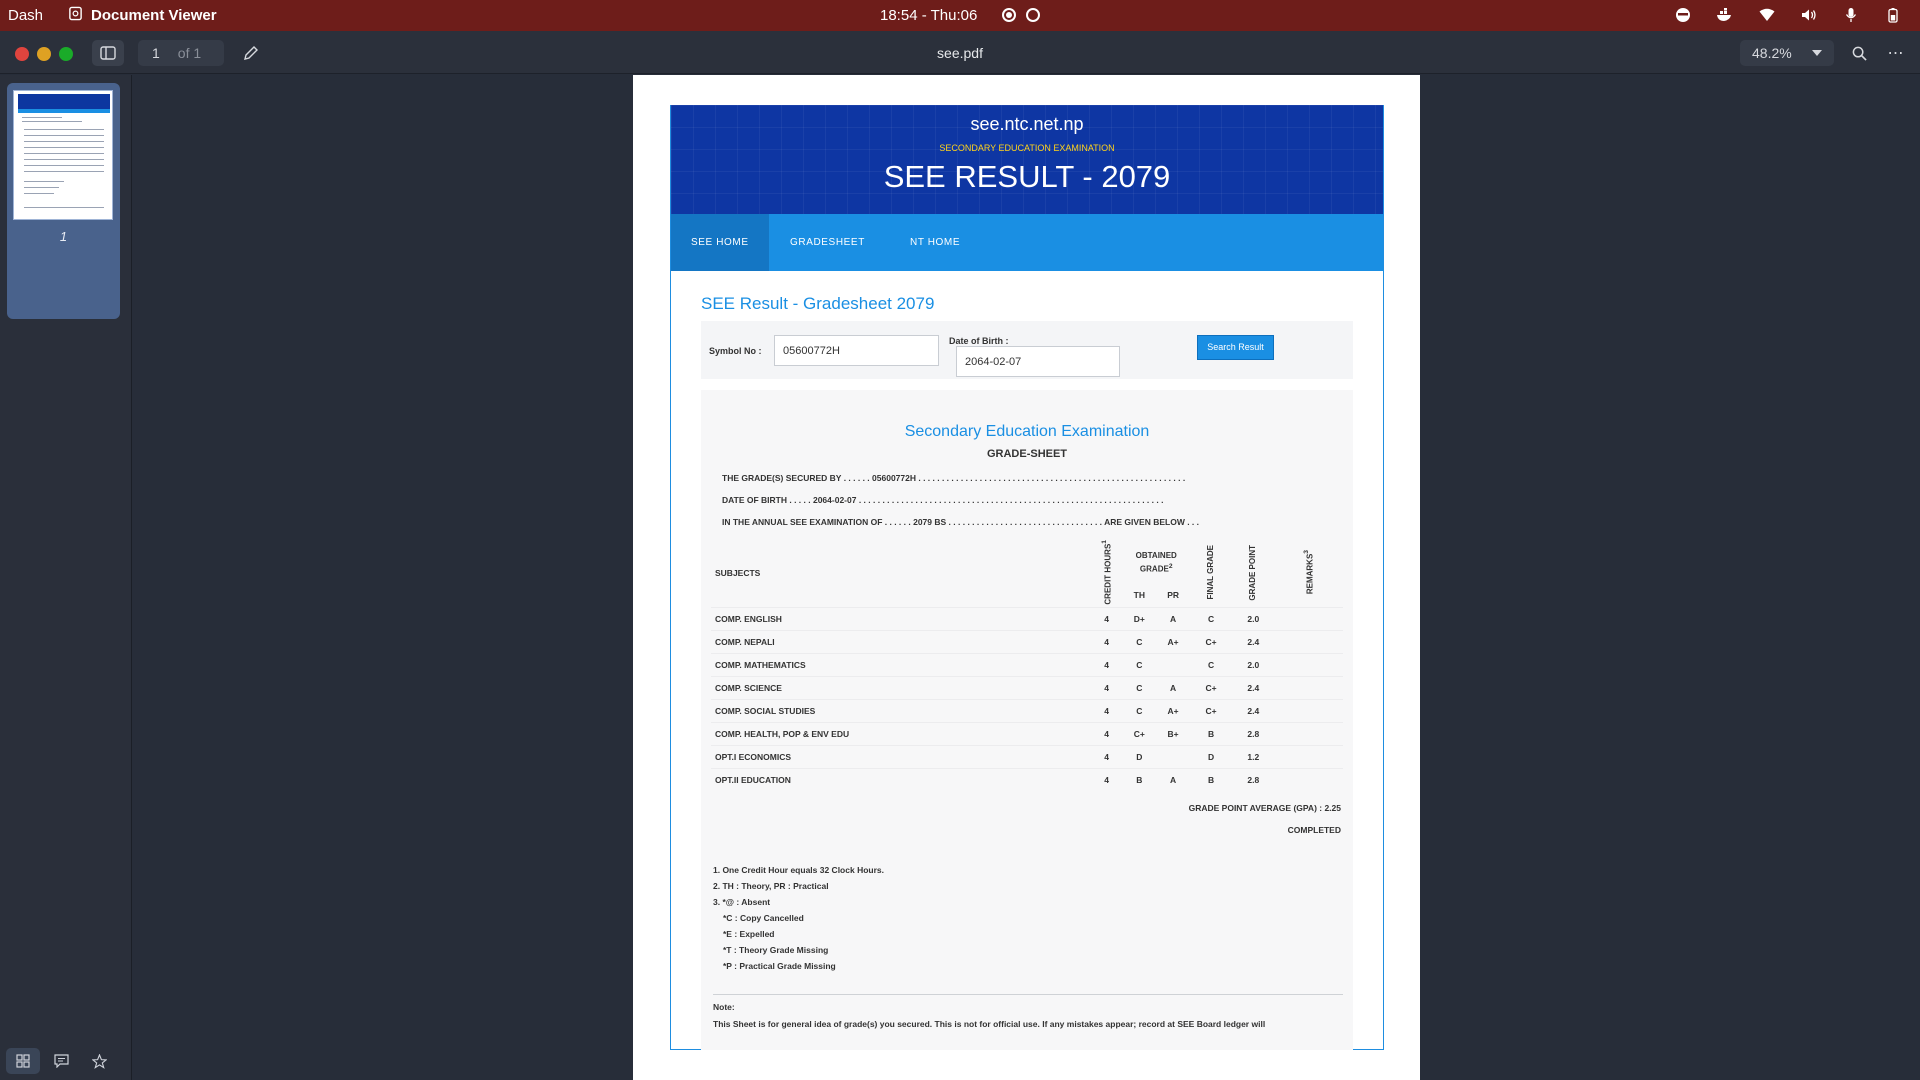 The image size is (1920, 1080). Describe the element at coordinates (1173, 756) in the screenshot. I see `pr-grade-cell` at that location.